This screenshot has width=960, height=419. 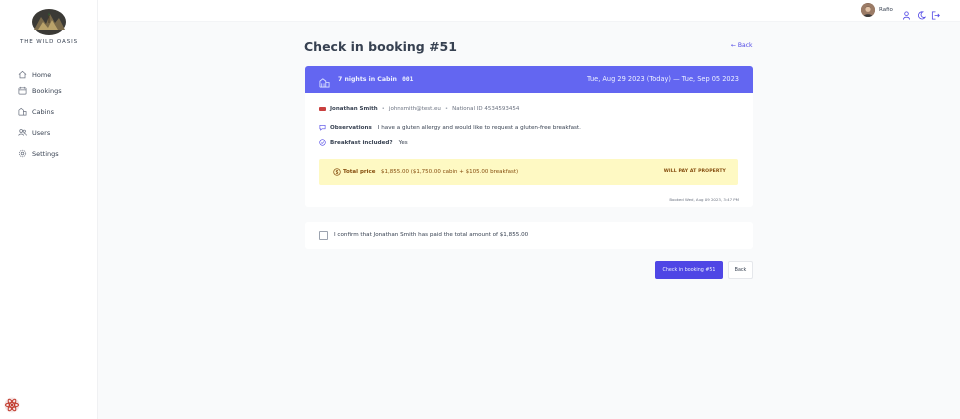 I want to click on top-header, so click(x=529, y=11).